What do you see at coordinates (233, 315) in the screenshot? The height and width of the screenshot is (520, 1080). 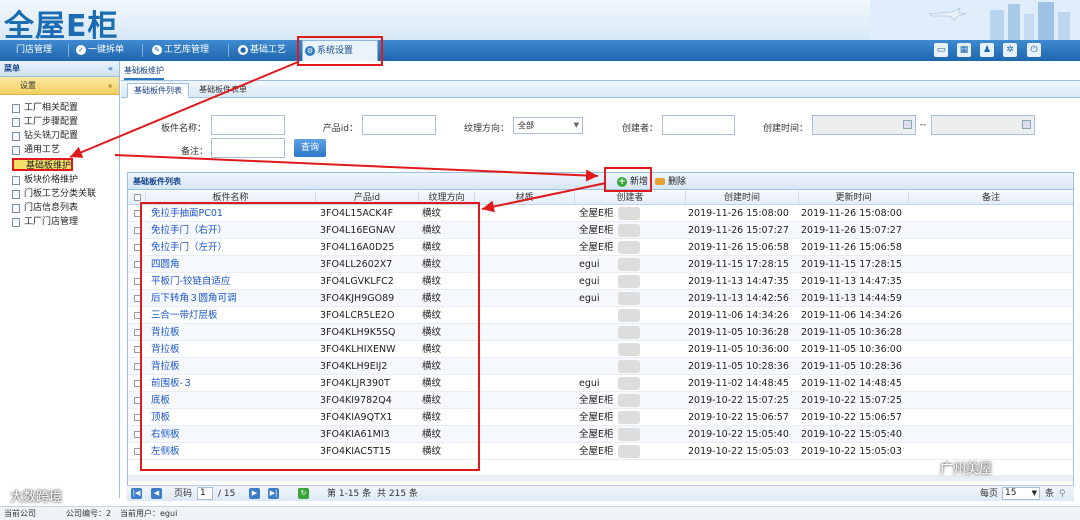 I see `cell-name: 三合一带灯层板` at bounding box center [233, 315].